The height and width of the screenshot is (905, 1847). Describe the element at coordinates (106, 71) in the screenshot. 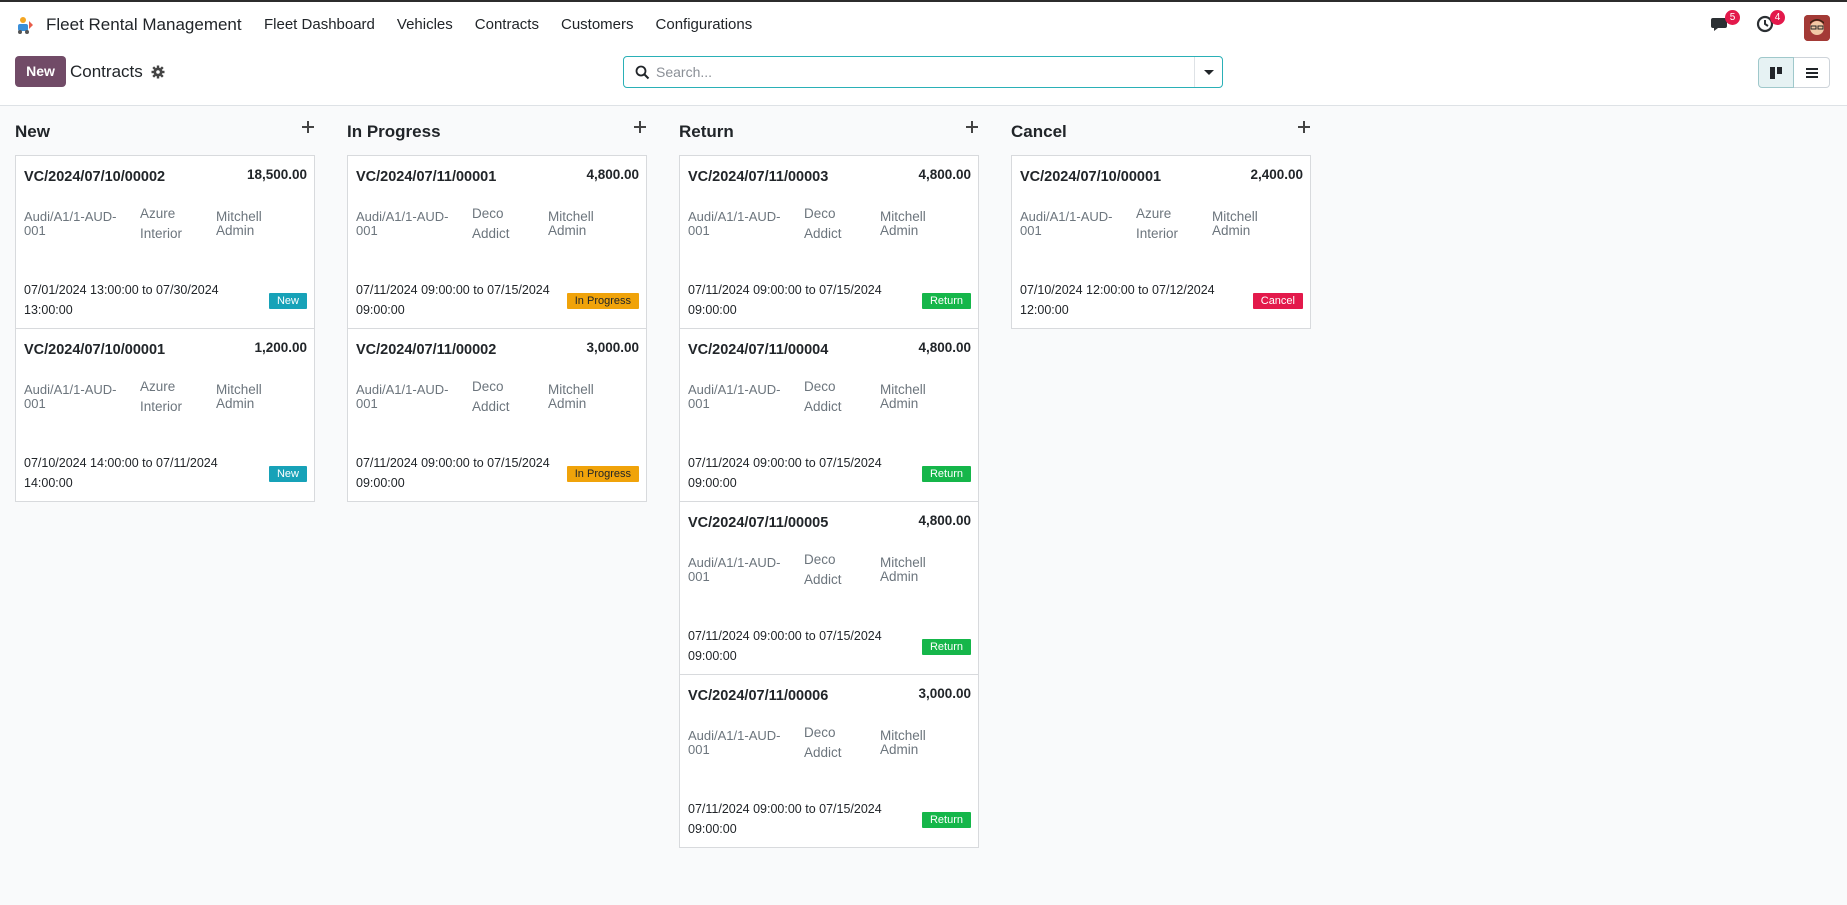

I see `page-title: Contracts` at that location.